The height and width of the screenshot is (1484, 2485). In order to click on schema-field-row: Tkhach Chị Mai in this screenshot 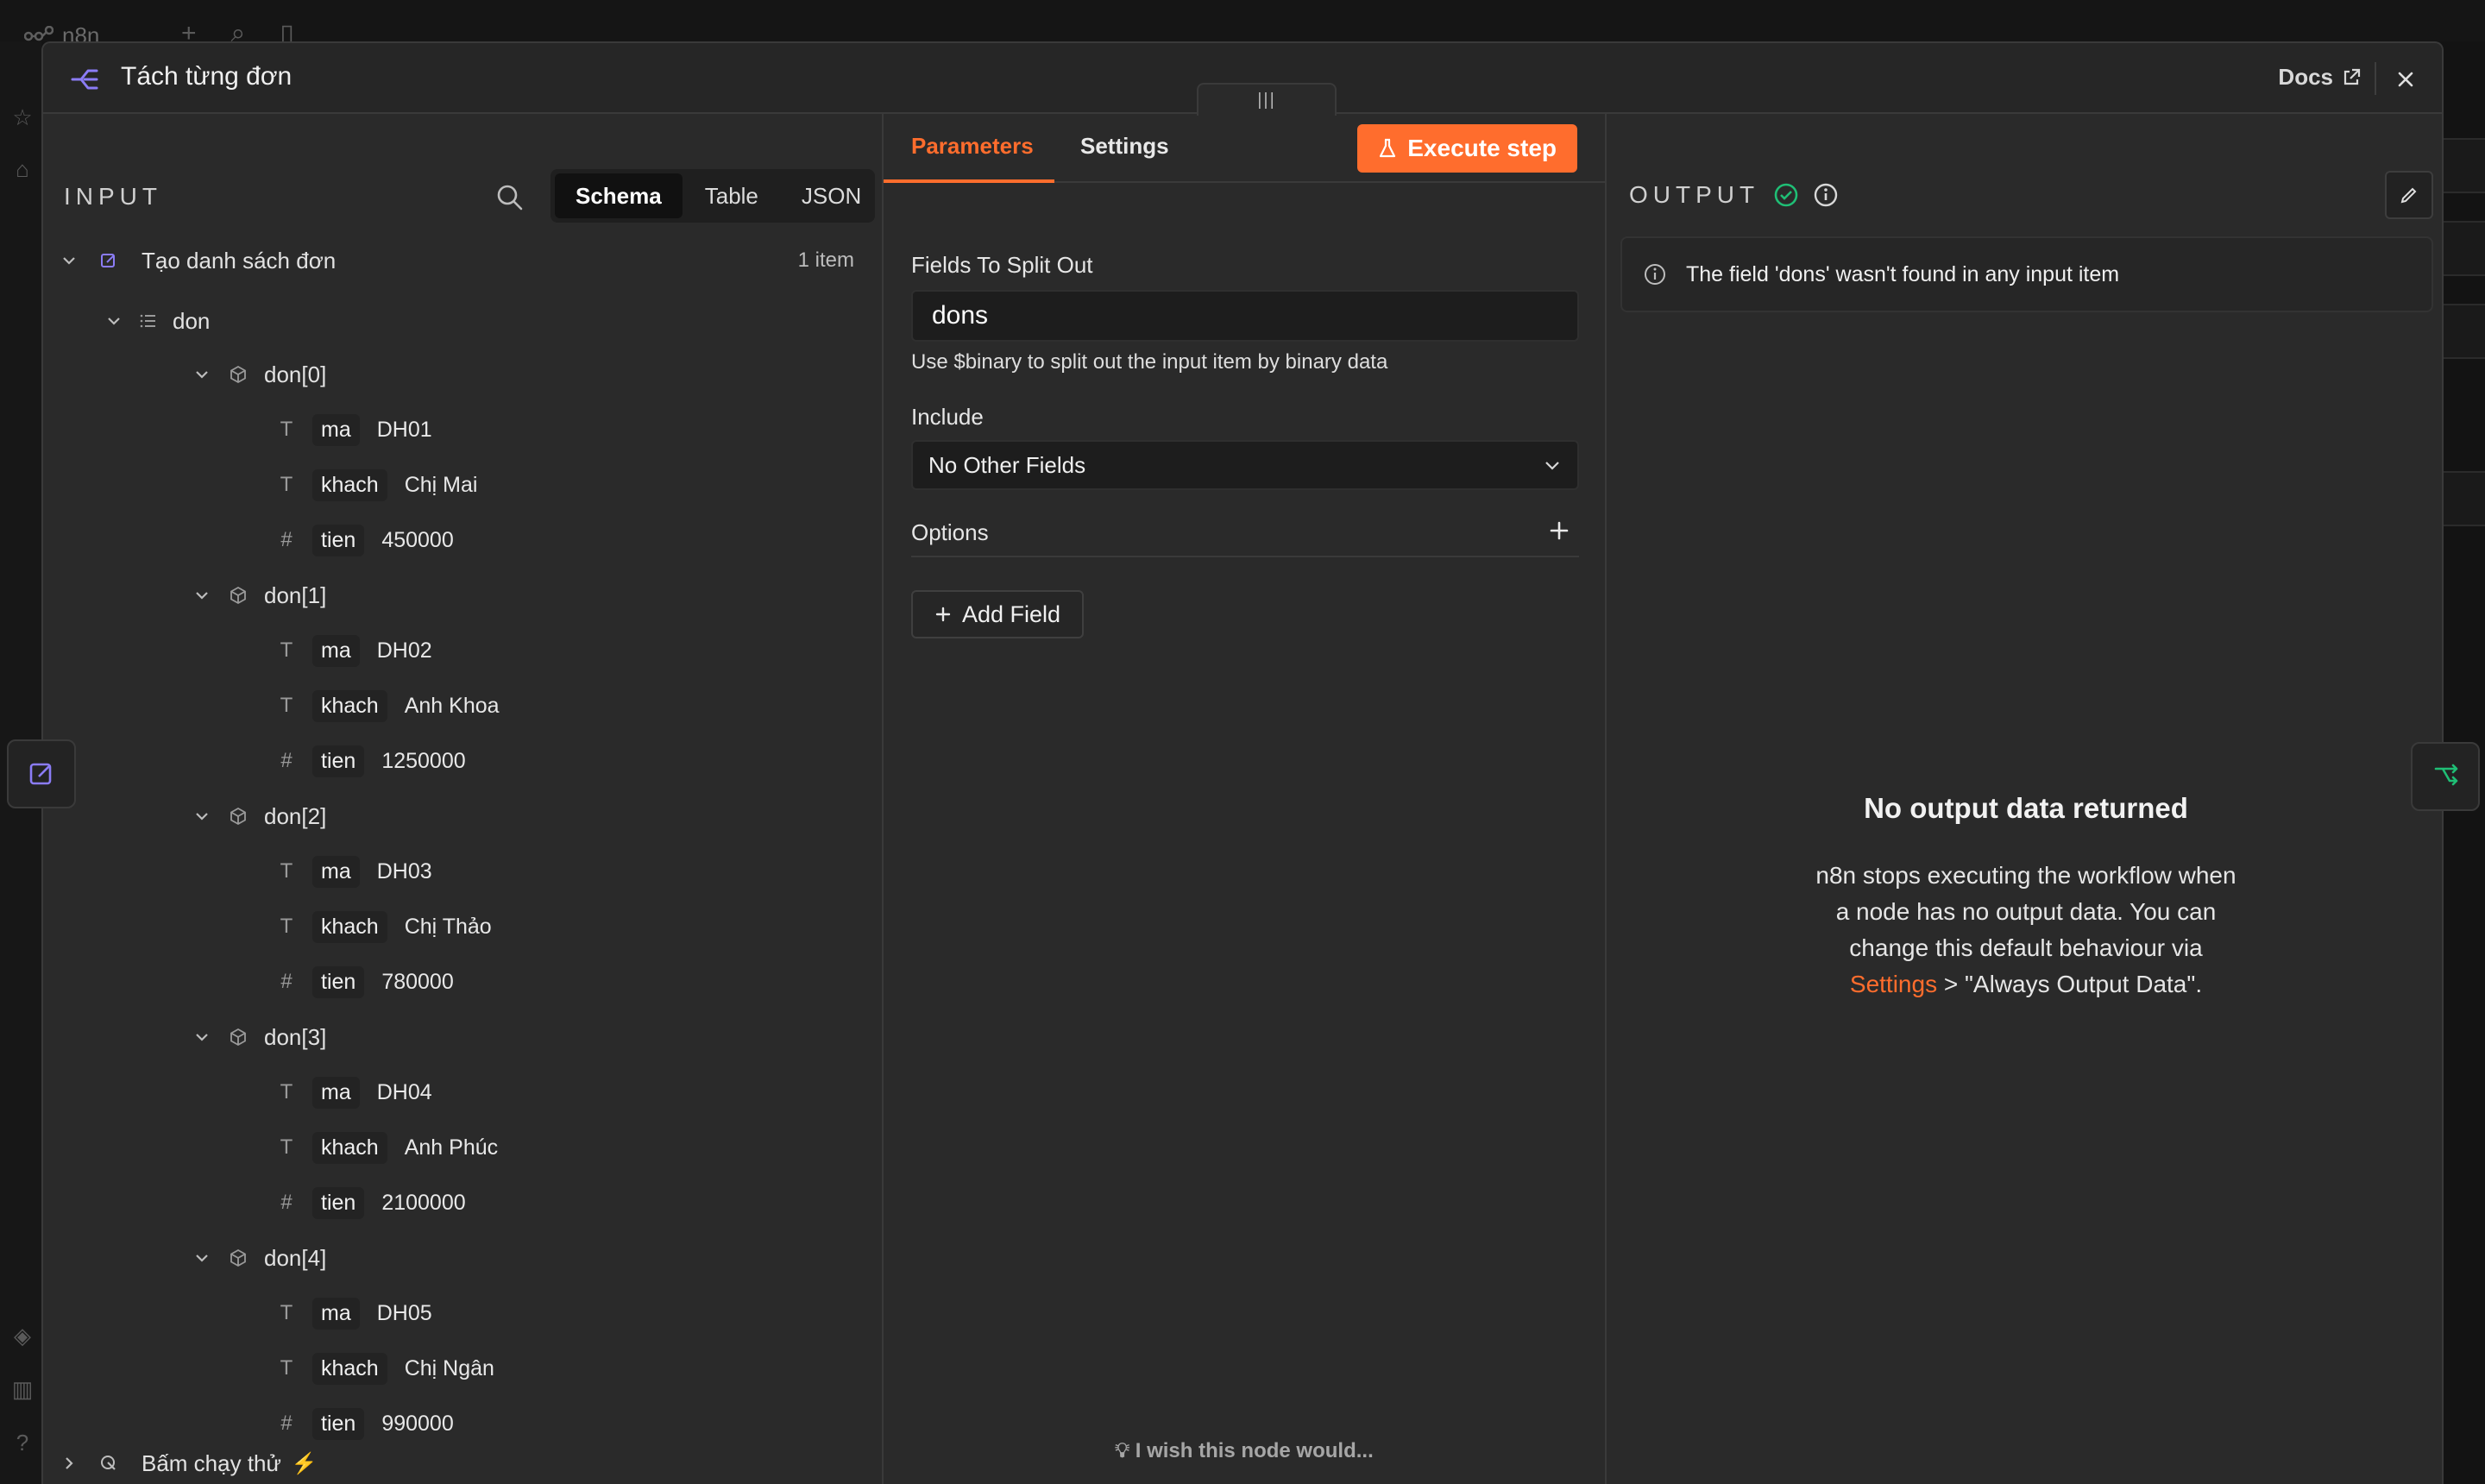, I will do `click(375, 485)`.